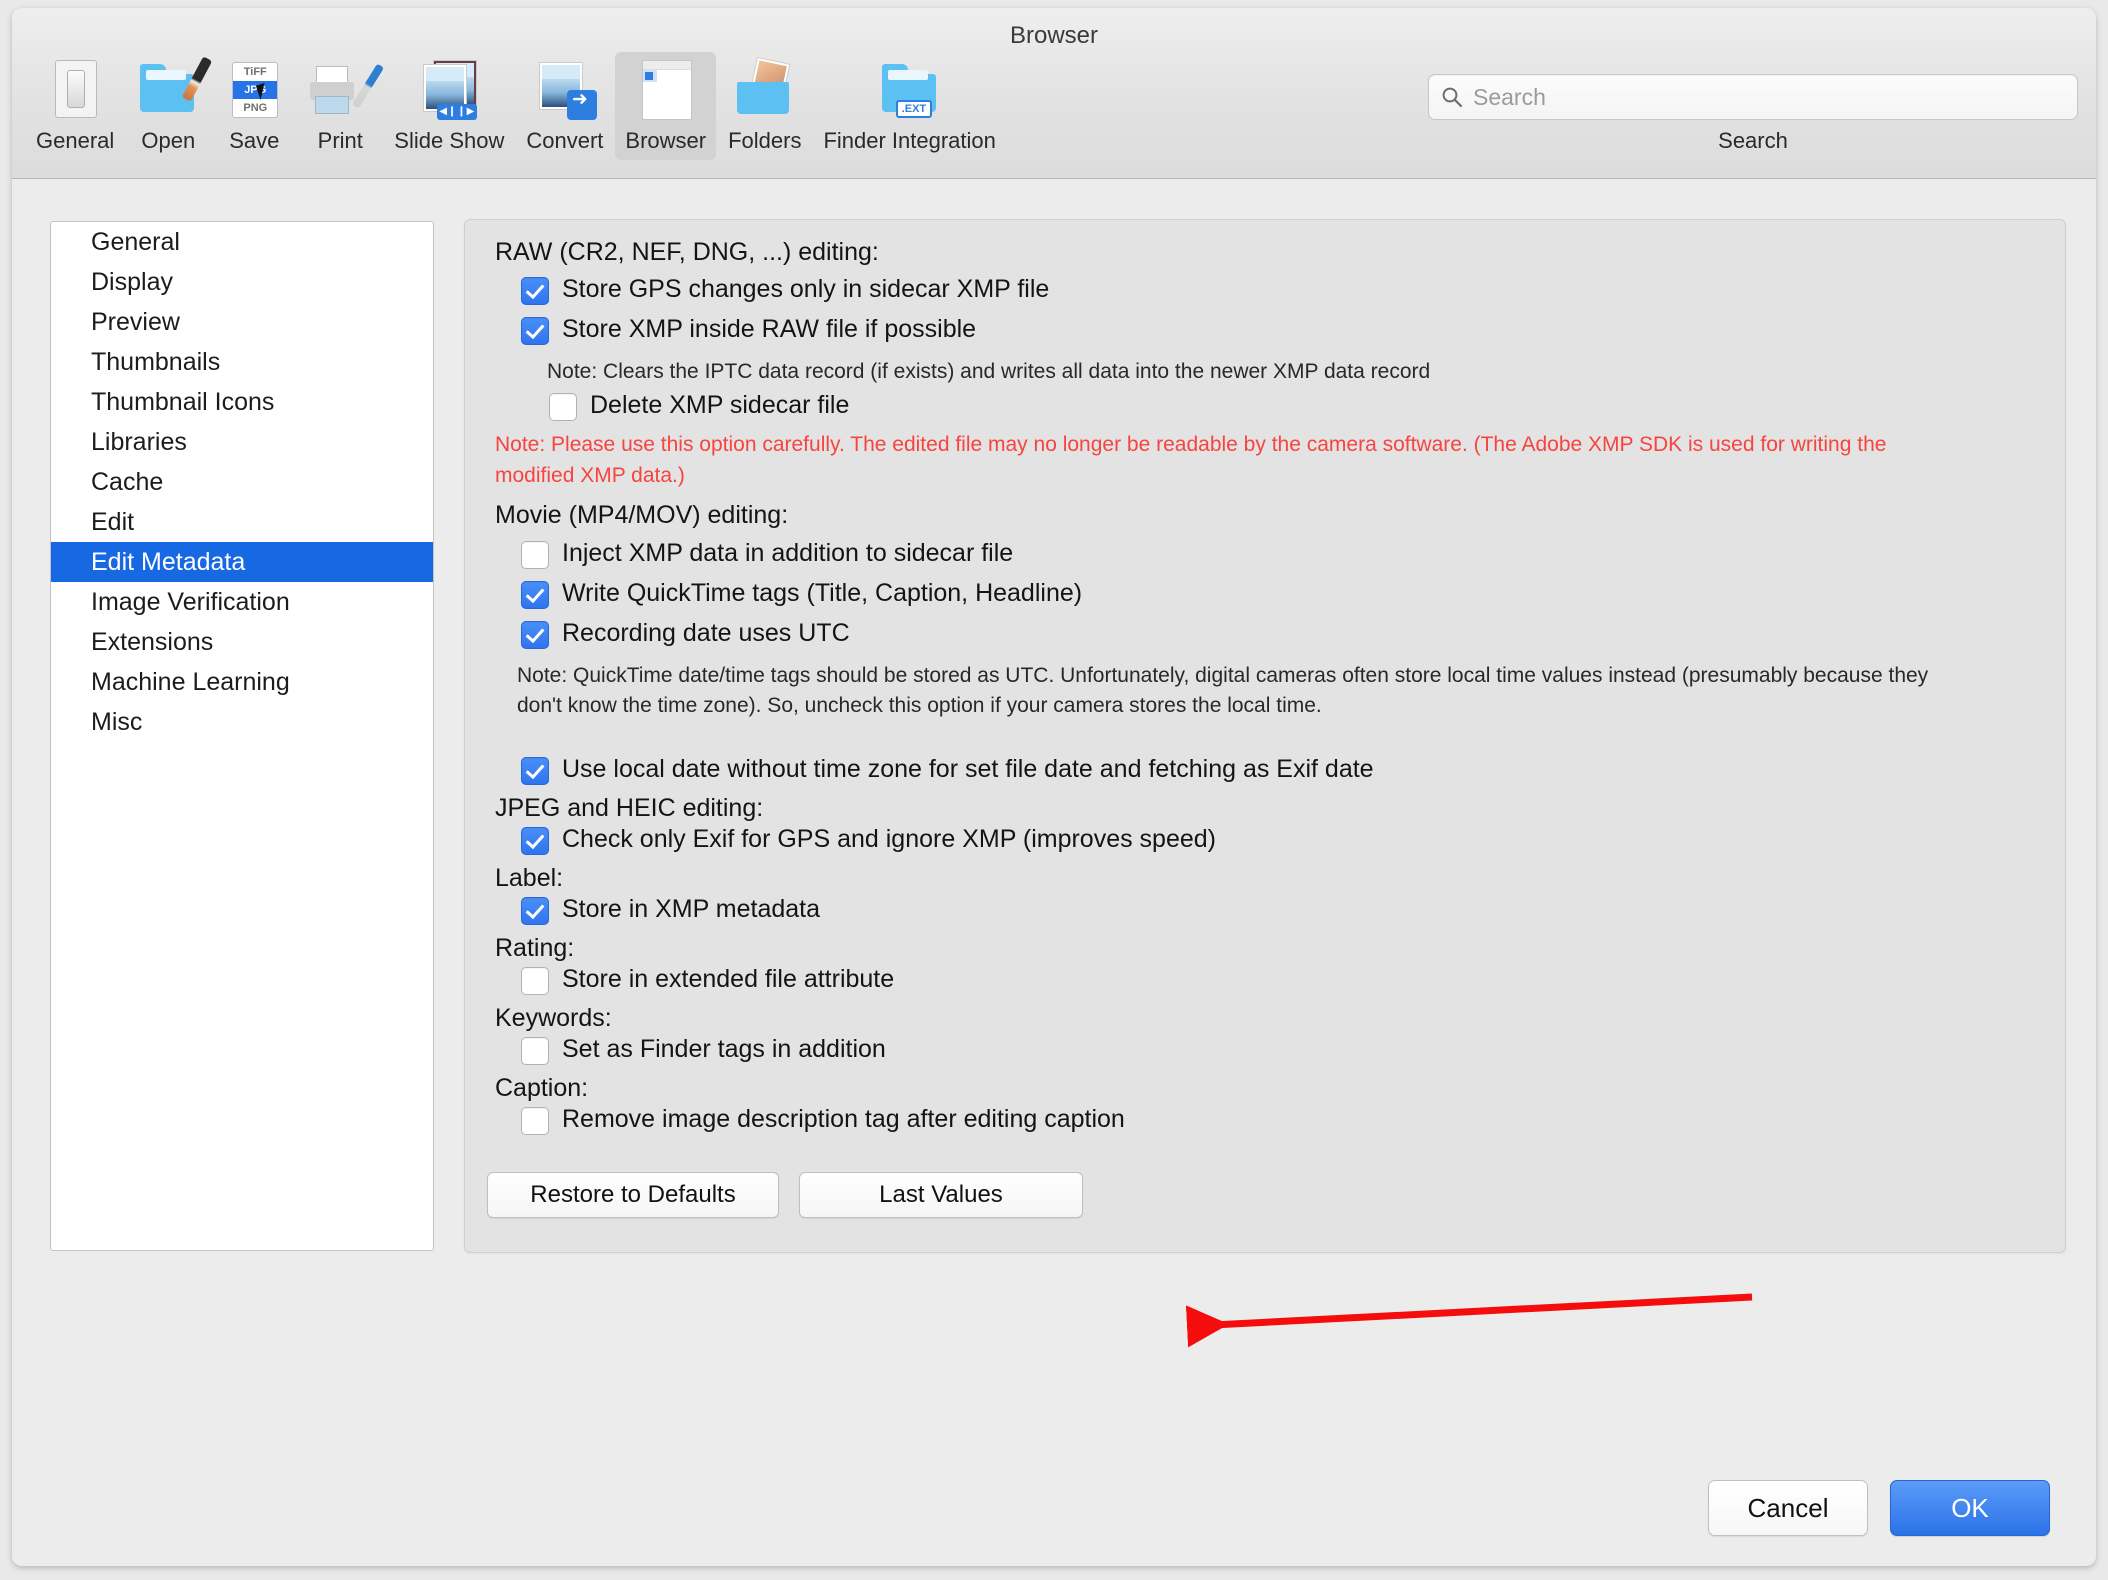 The height and width of the screenshot is (1580, 2108). I want to click on browser-window-icon, so click(666, 90).